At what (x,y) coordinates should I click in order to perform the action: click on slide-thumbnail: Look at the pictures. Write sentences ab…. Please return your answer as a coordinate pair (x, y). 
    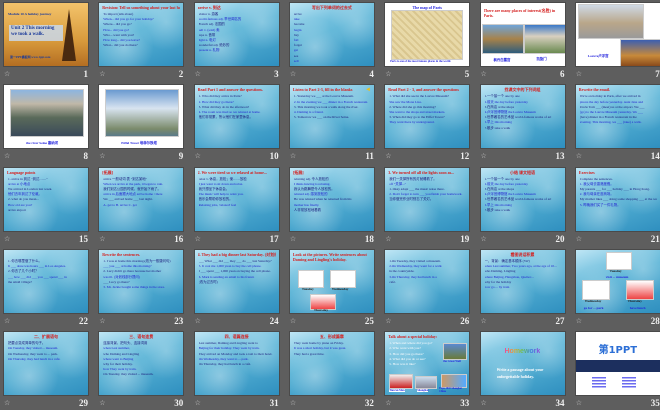
    Looking at the image, I should click on (331, 281).